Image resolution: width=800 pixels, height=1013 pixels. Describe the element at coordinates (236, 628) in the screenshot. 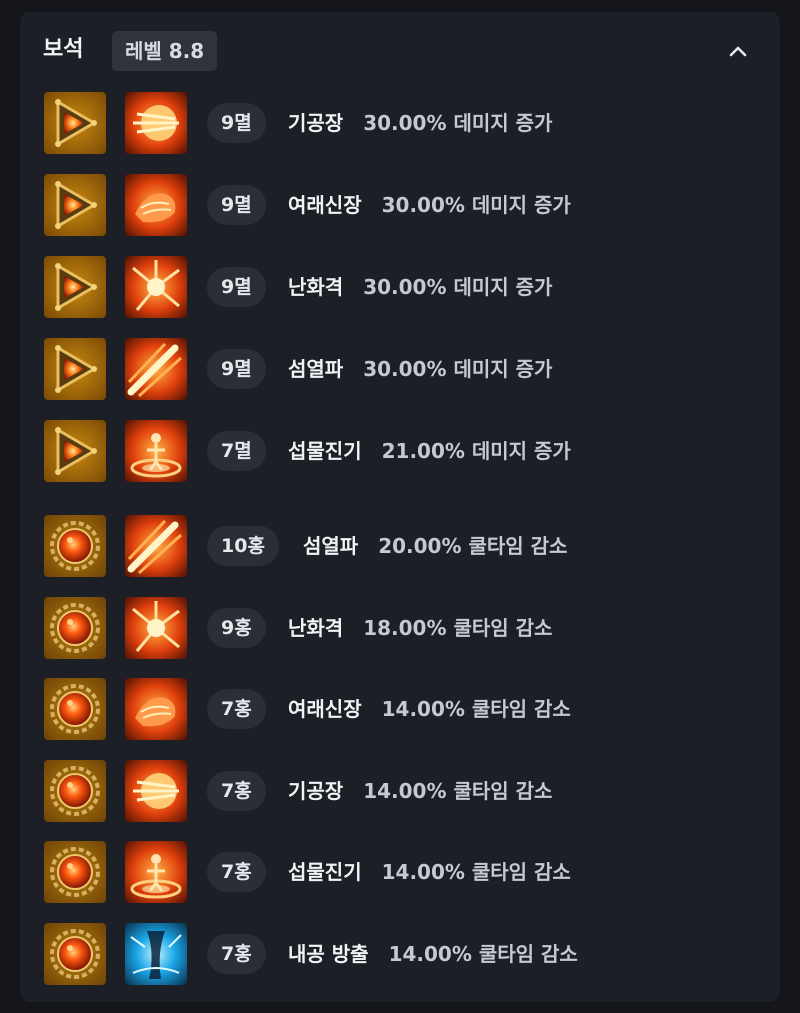

I see `gem-tier-badge: 9홍` at that location.